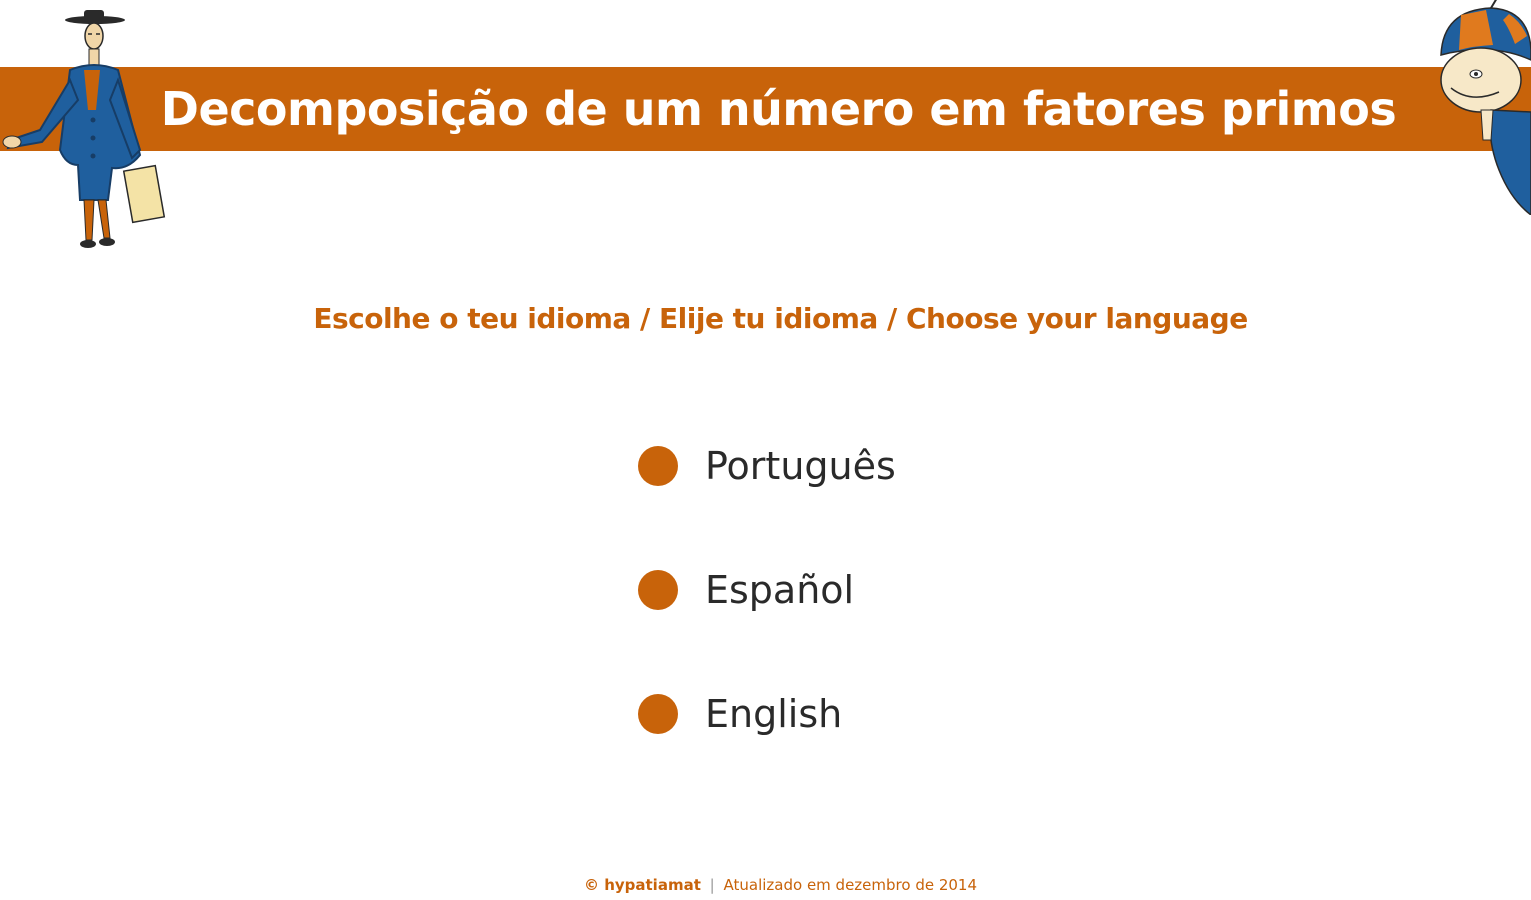 The height and width of the screenshot is (900, 1531). What do you see at coordinates (774, 714) in the screenshot?
I see `language-label: English` at bounding box center [774, 714].